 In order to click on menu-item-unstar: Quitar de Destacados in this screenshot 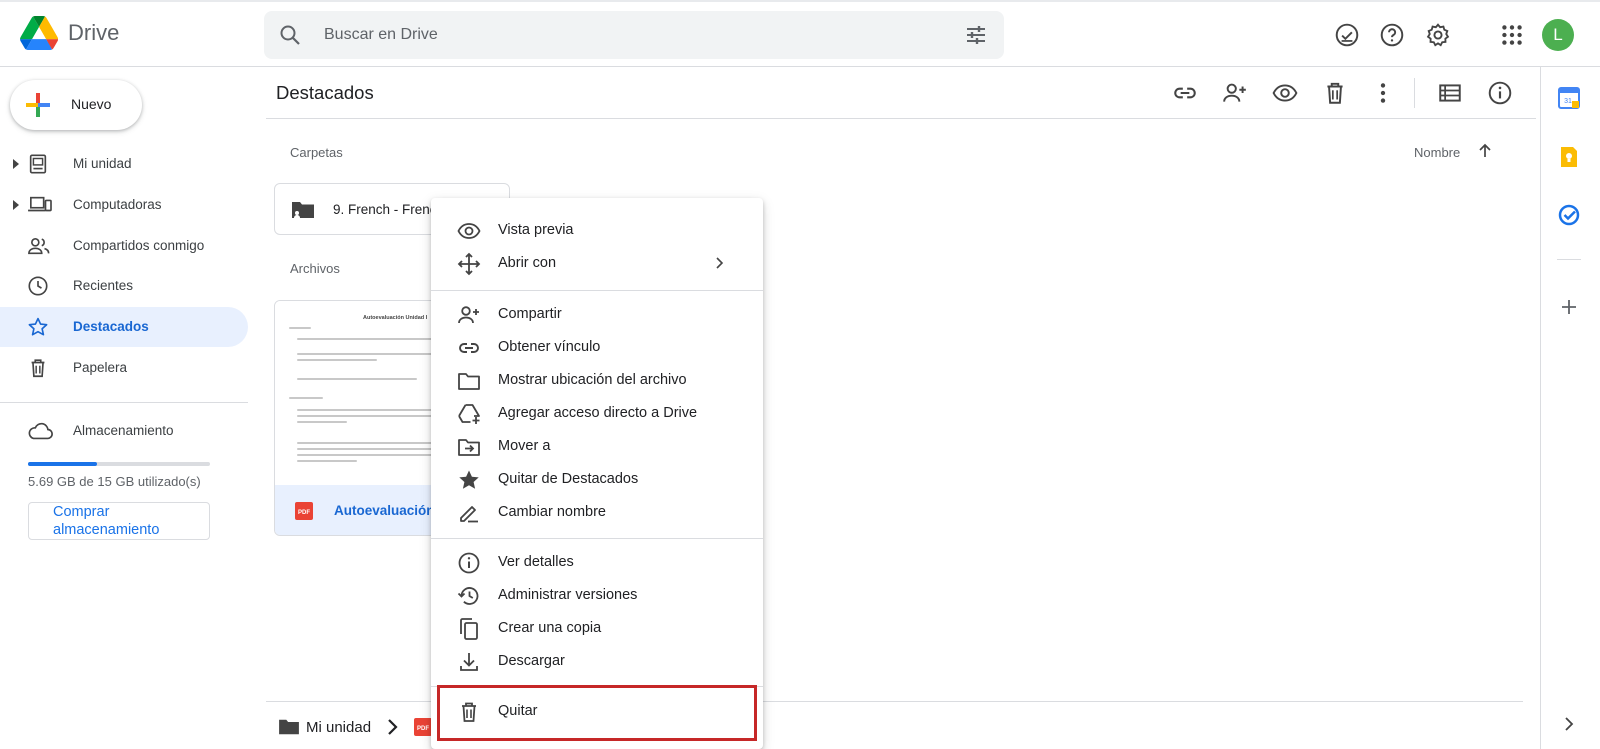, I will do `click(597, 479)`.